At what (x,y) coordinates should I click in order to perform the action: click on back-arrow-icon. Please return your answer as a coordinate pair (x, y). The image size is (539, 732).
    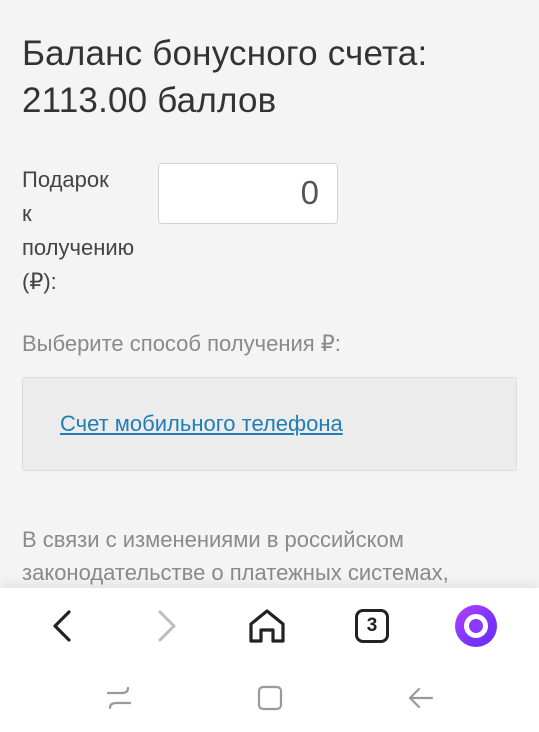
    Looking at the image, I should click on (421, 698).